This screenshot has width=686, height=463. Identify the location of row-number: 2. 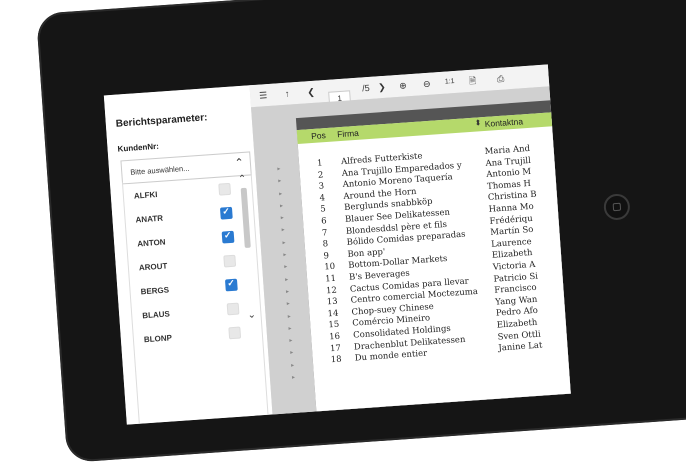
(320, 175).